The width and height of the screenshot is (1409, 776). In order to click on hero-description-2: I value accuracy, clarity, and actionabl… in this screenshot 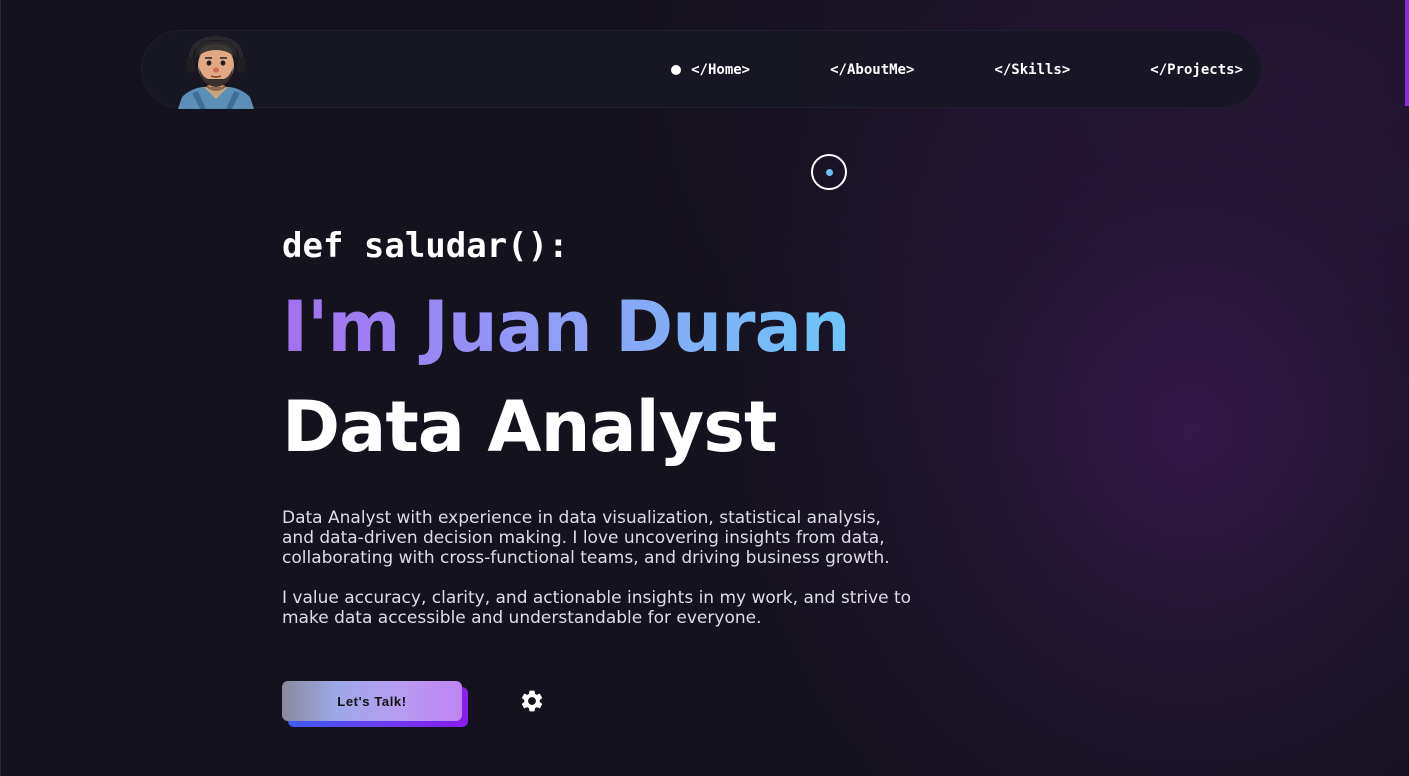, I will do `click(597, 608)`.